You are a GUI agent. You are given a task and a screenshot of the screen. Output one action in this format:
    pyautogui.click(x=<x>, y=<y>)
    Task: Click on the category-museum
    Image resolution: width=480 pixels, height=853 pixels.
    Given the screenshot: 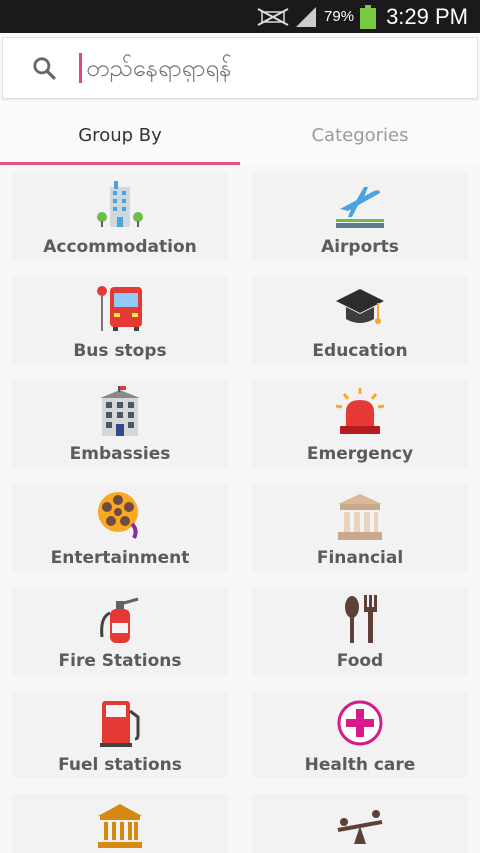 What is the action you would take?
    pyautogui.click(x=120, y=819)
    